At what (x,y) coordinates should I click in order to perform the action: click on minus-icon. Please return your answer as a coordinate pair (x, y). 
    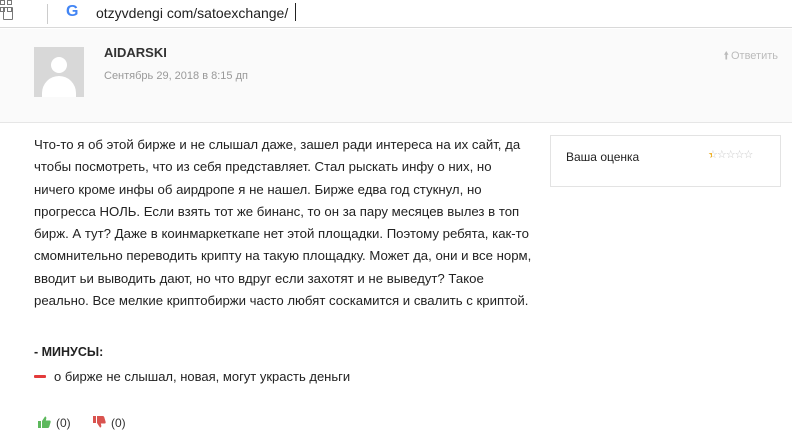
    Looking at the image, I should click on (40, 376).